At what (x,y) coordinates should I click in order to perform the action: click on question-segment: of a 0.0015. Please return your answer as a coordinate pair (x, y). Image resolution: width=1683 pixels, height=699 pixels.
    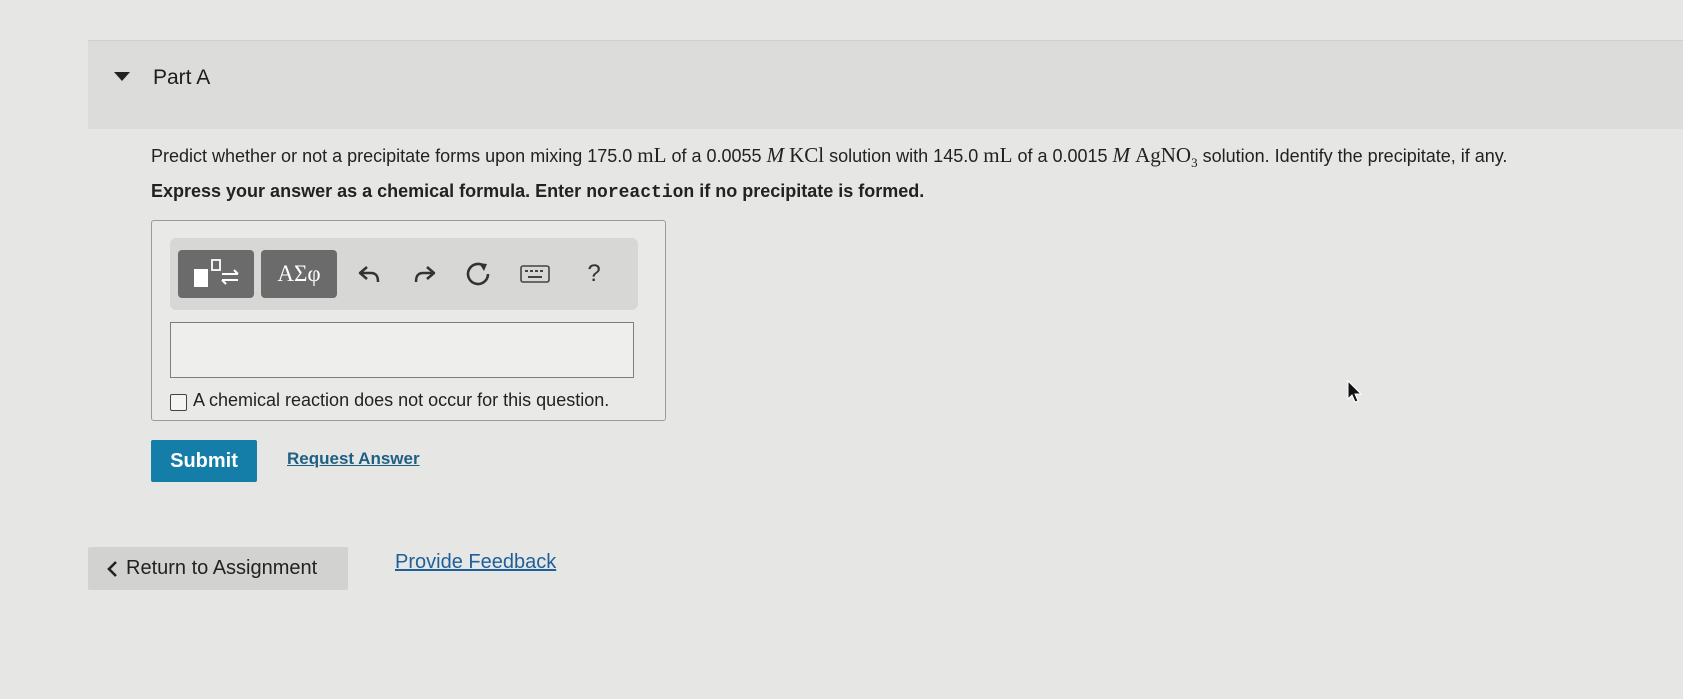
    Looking at the image, I should click on (1062, 156).